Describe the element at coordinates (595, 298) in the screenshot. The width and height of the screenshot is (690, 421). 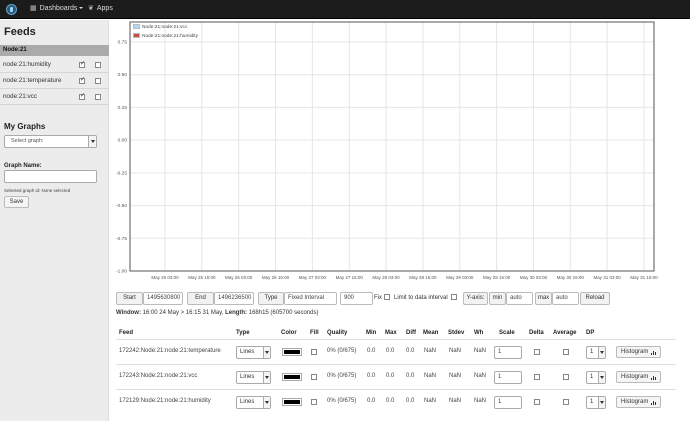
I see `reload-button: Reload` at that location.